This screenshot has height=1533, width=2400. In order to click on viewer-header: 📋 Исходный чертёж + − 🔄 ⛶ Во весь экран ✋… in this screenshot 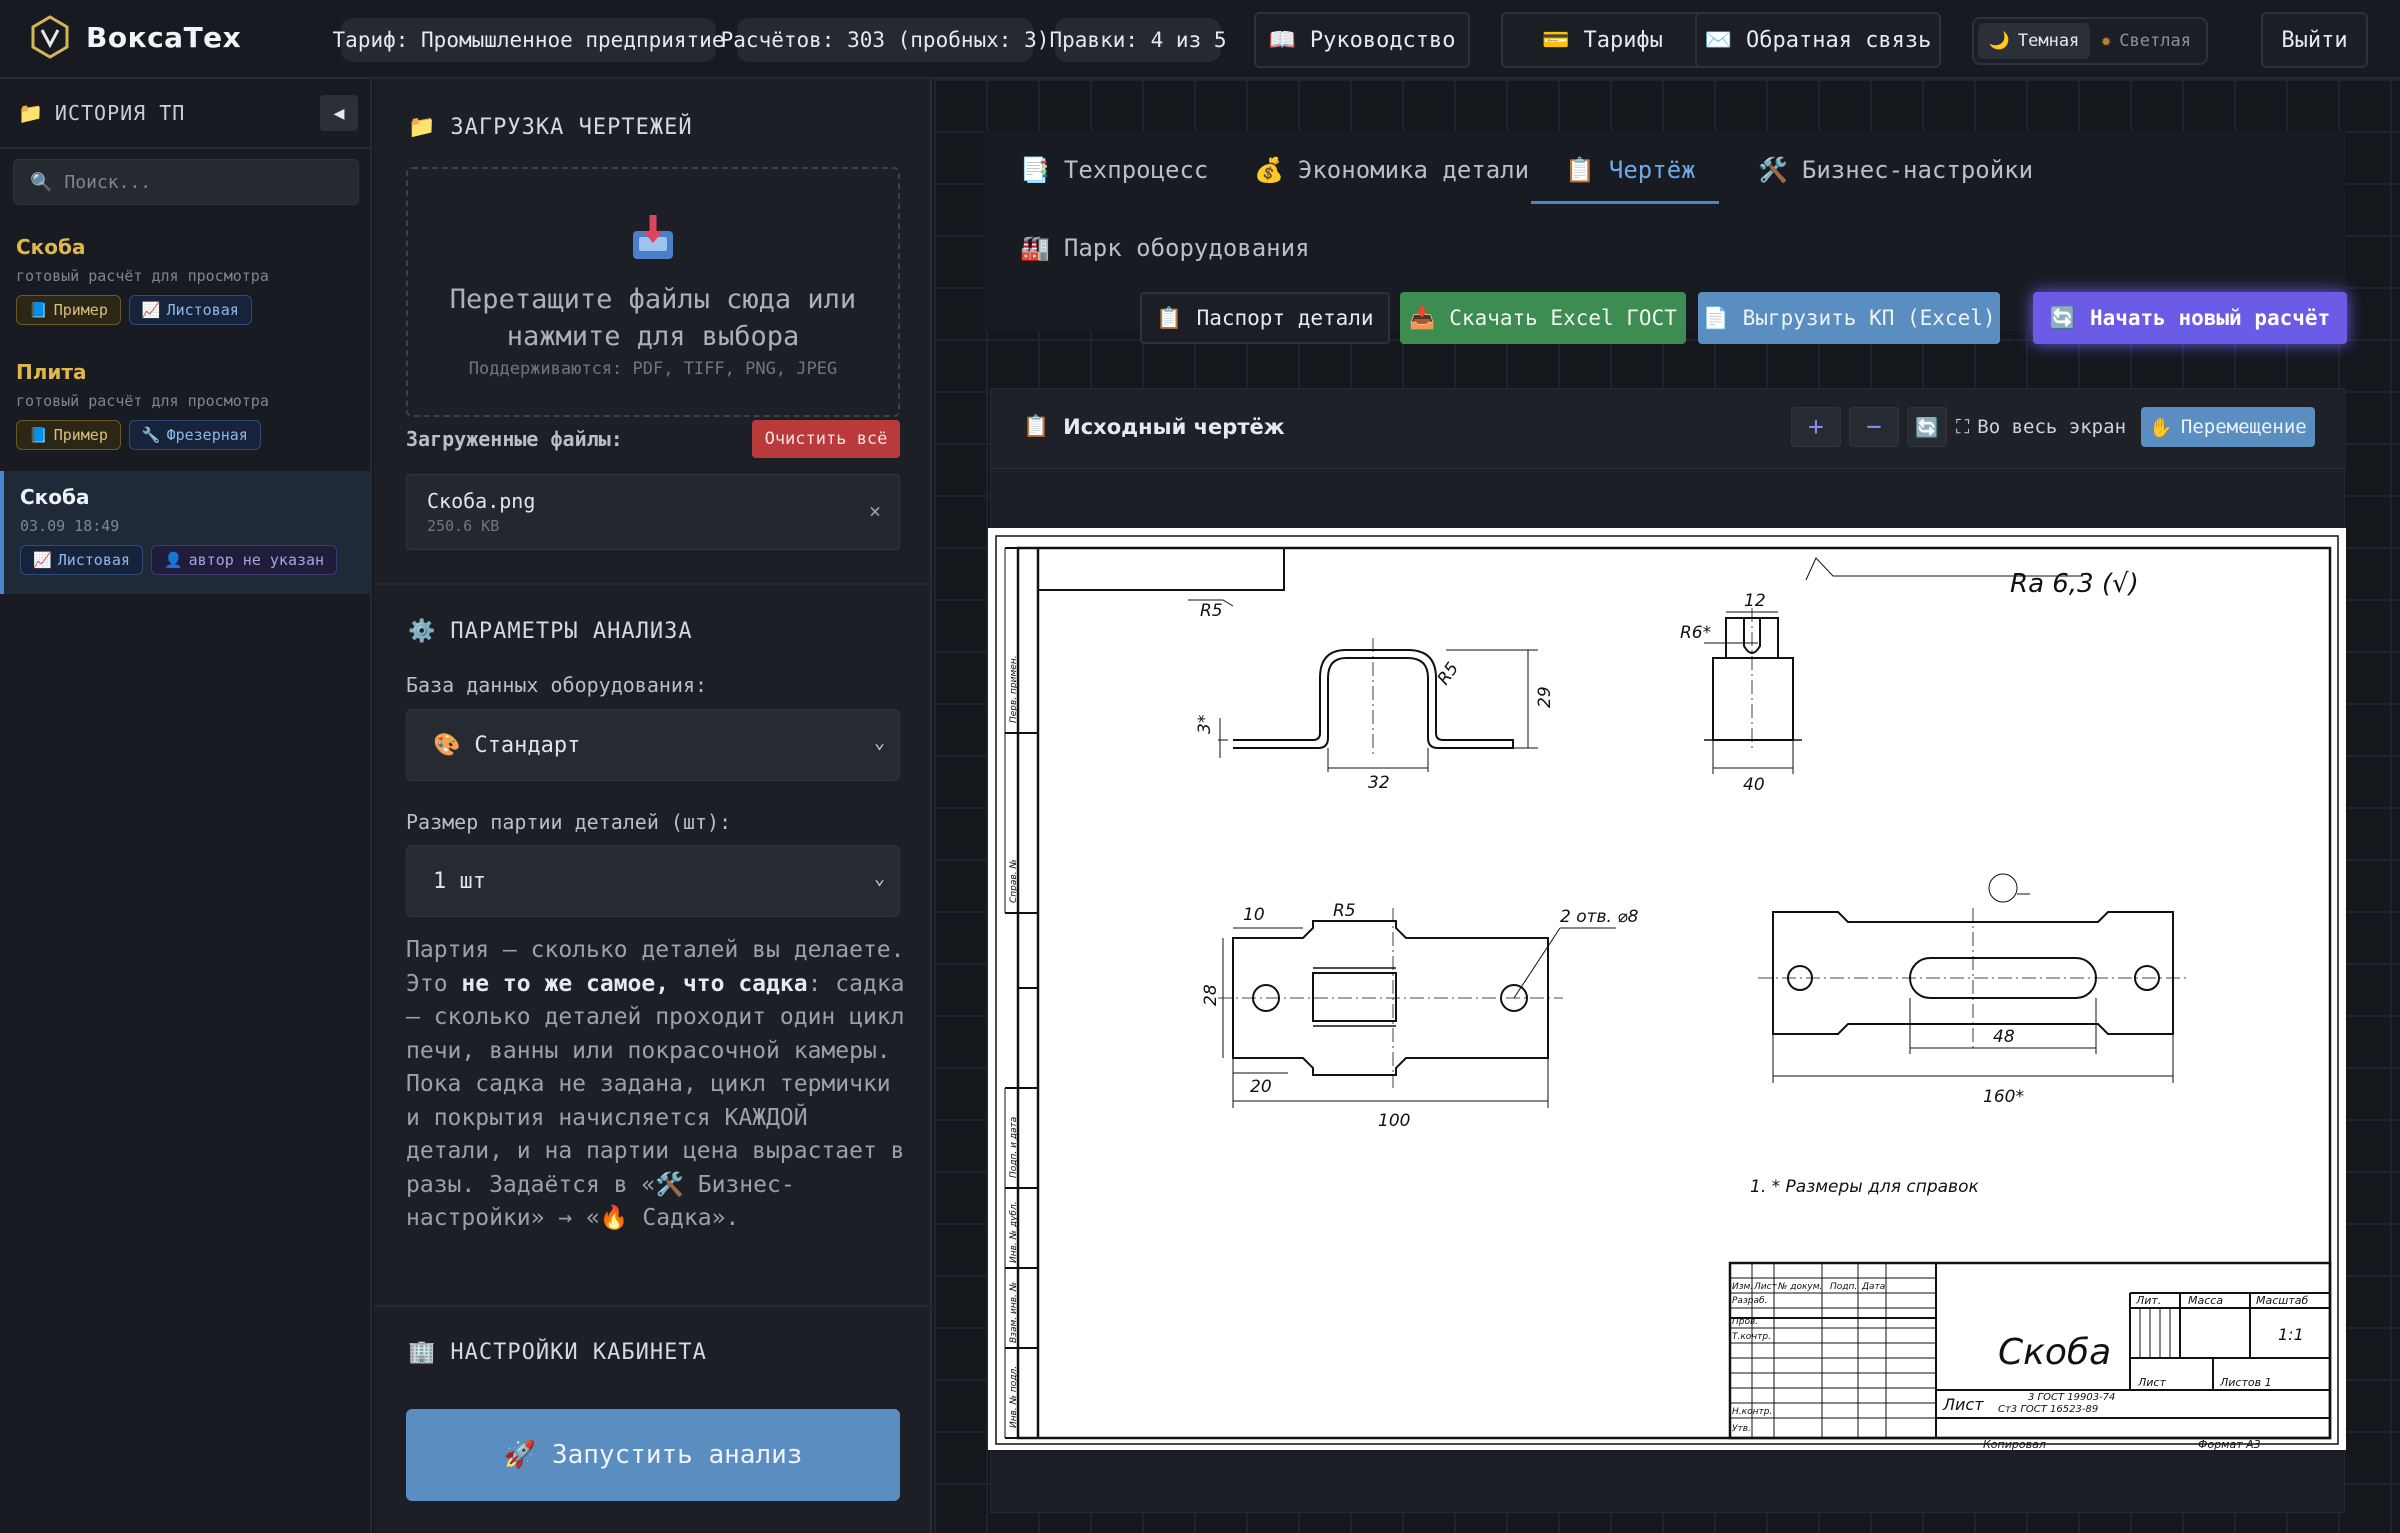, I will do `click(1668, 429)`.